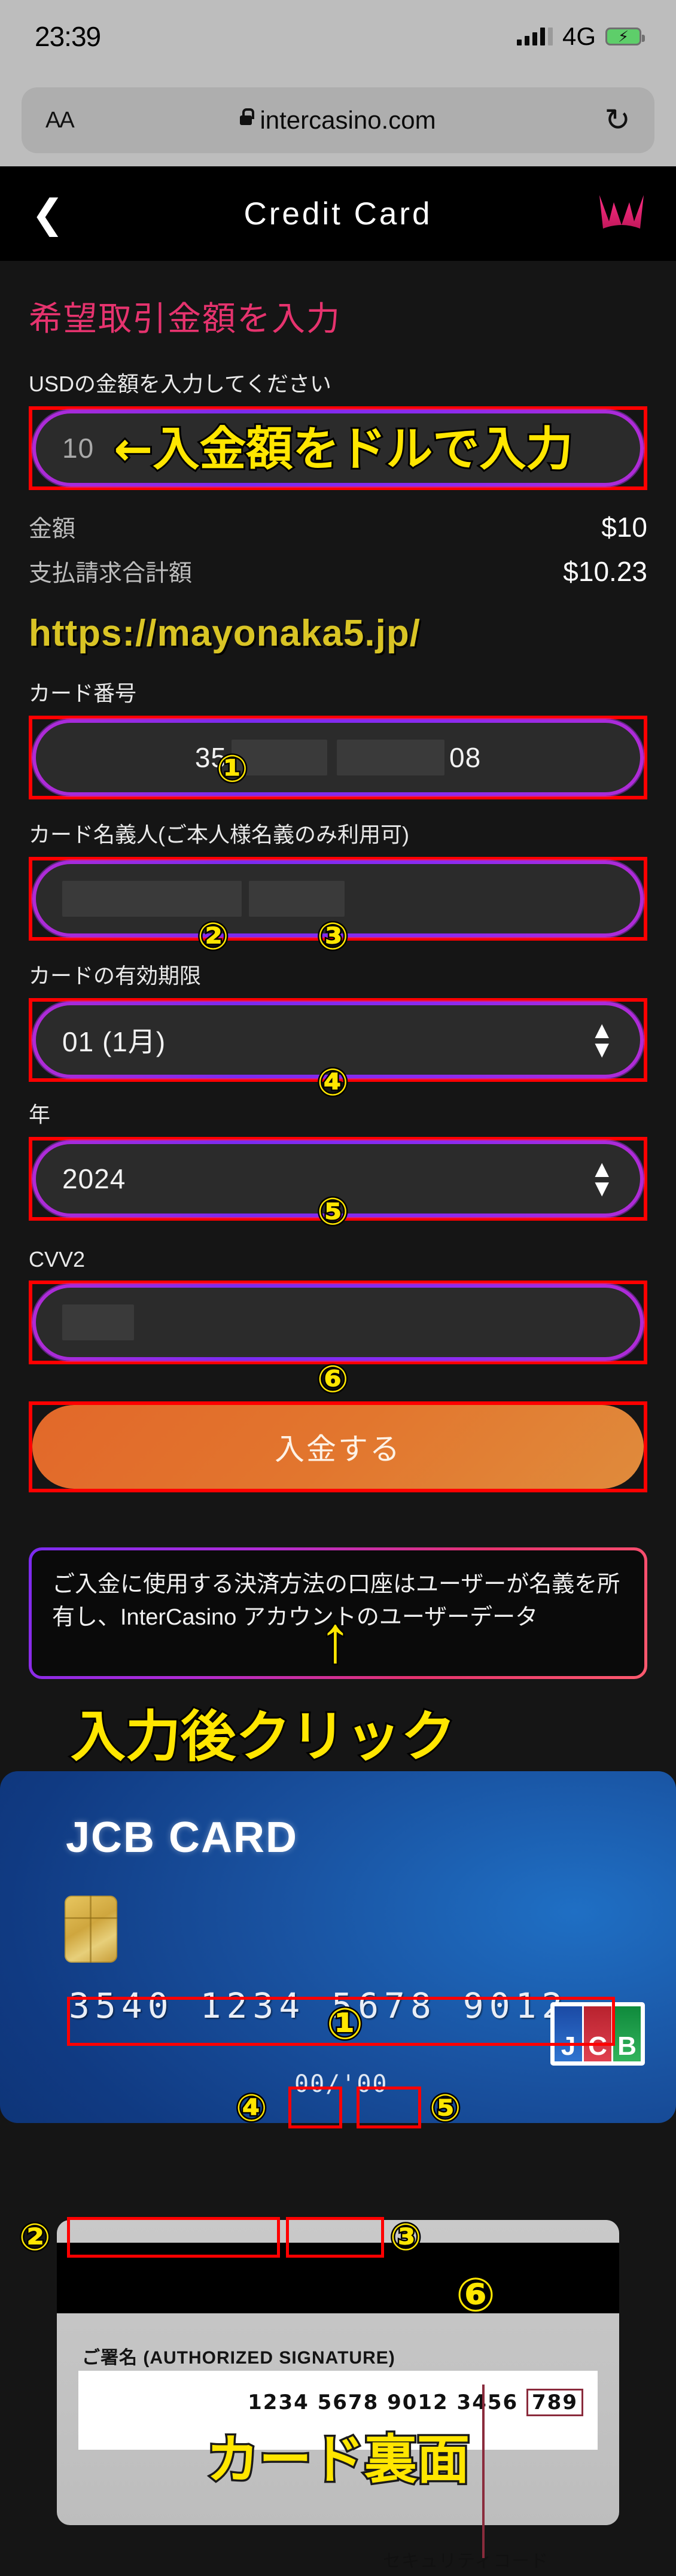  Describe the element at coordinates (98, 1322) in the screenshot. I see `redacted-cvv` at that location.